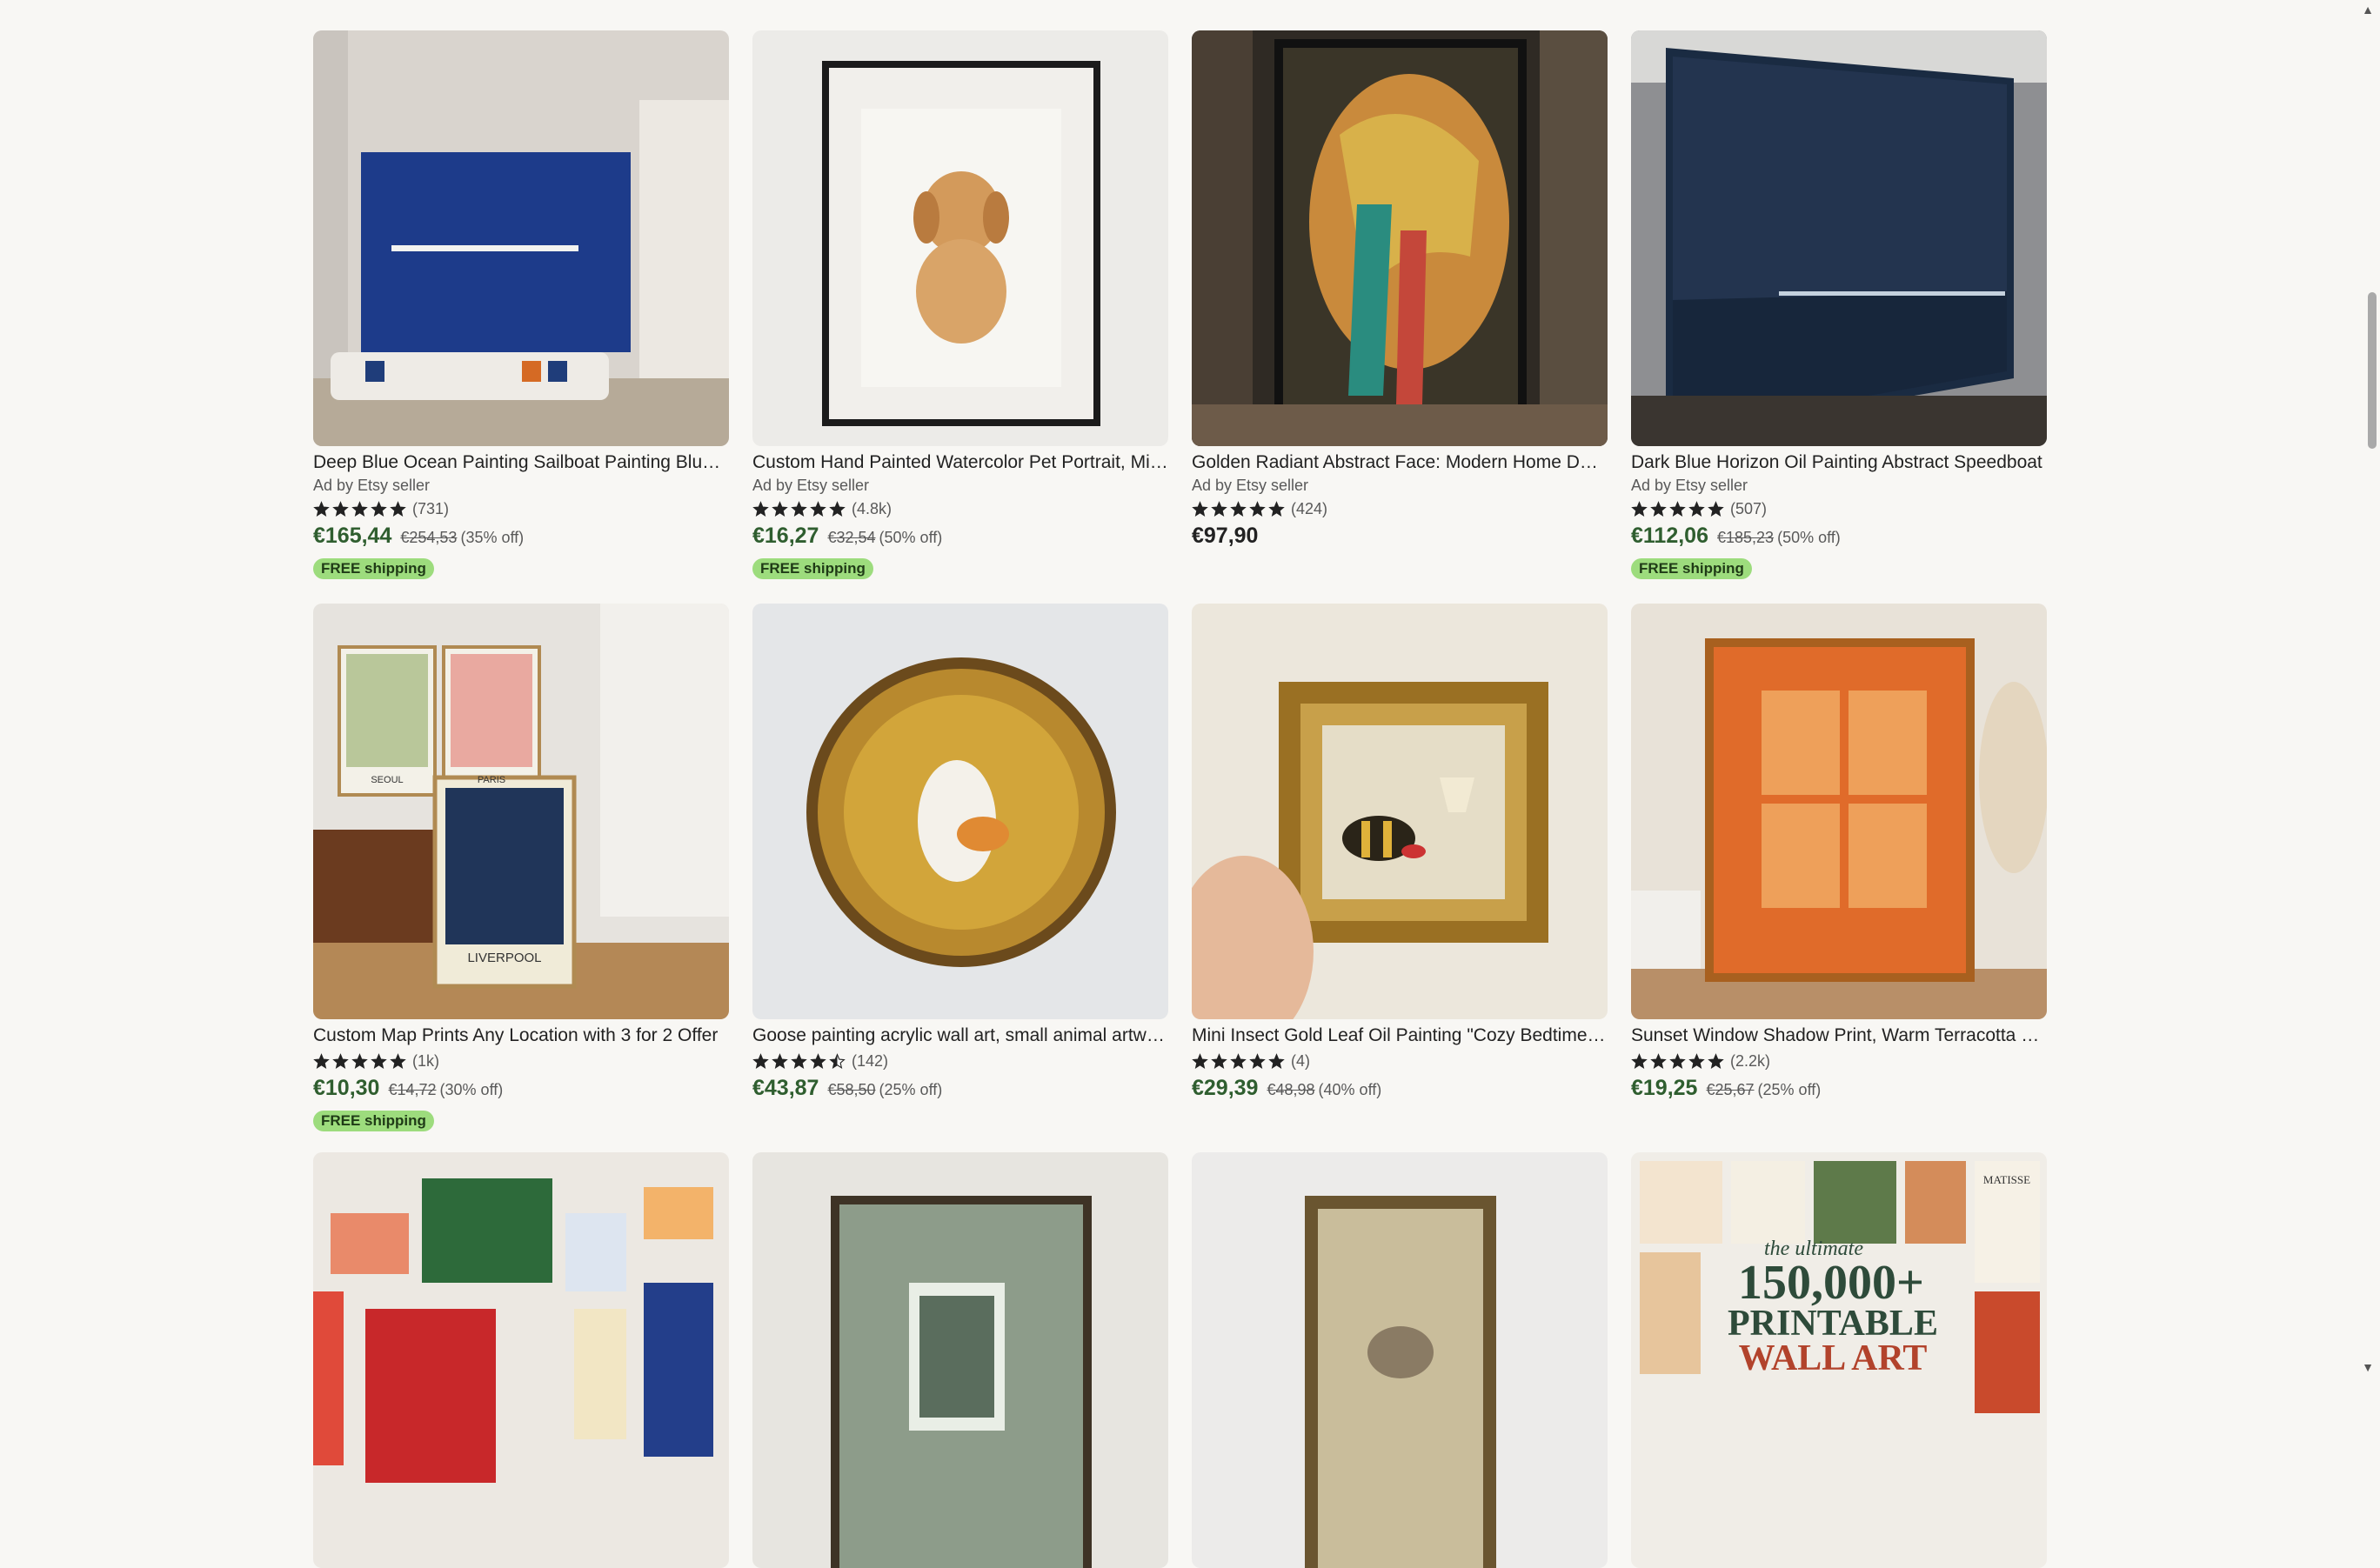 This screenshot has width=2380, height=1568. What do you see at coordinates (431, 508) in the screenshot?
I see `review-count: (731)` at bounding box center [431, 508].